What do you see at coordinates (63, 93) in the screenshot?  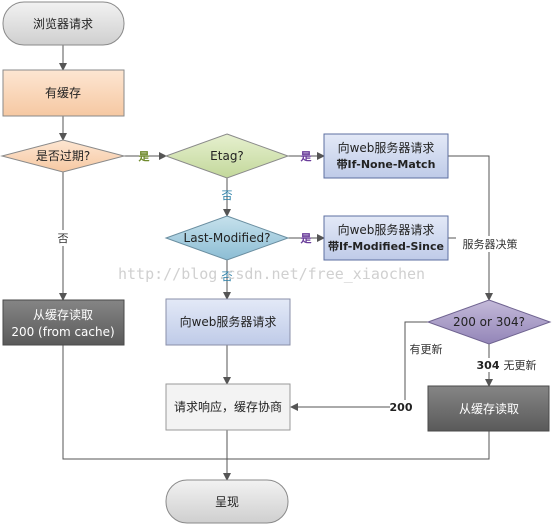 I see `node-has-cache-label: 有缓存` at bounding box center [63, 93].